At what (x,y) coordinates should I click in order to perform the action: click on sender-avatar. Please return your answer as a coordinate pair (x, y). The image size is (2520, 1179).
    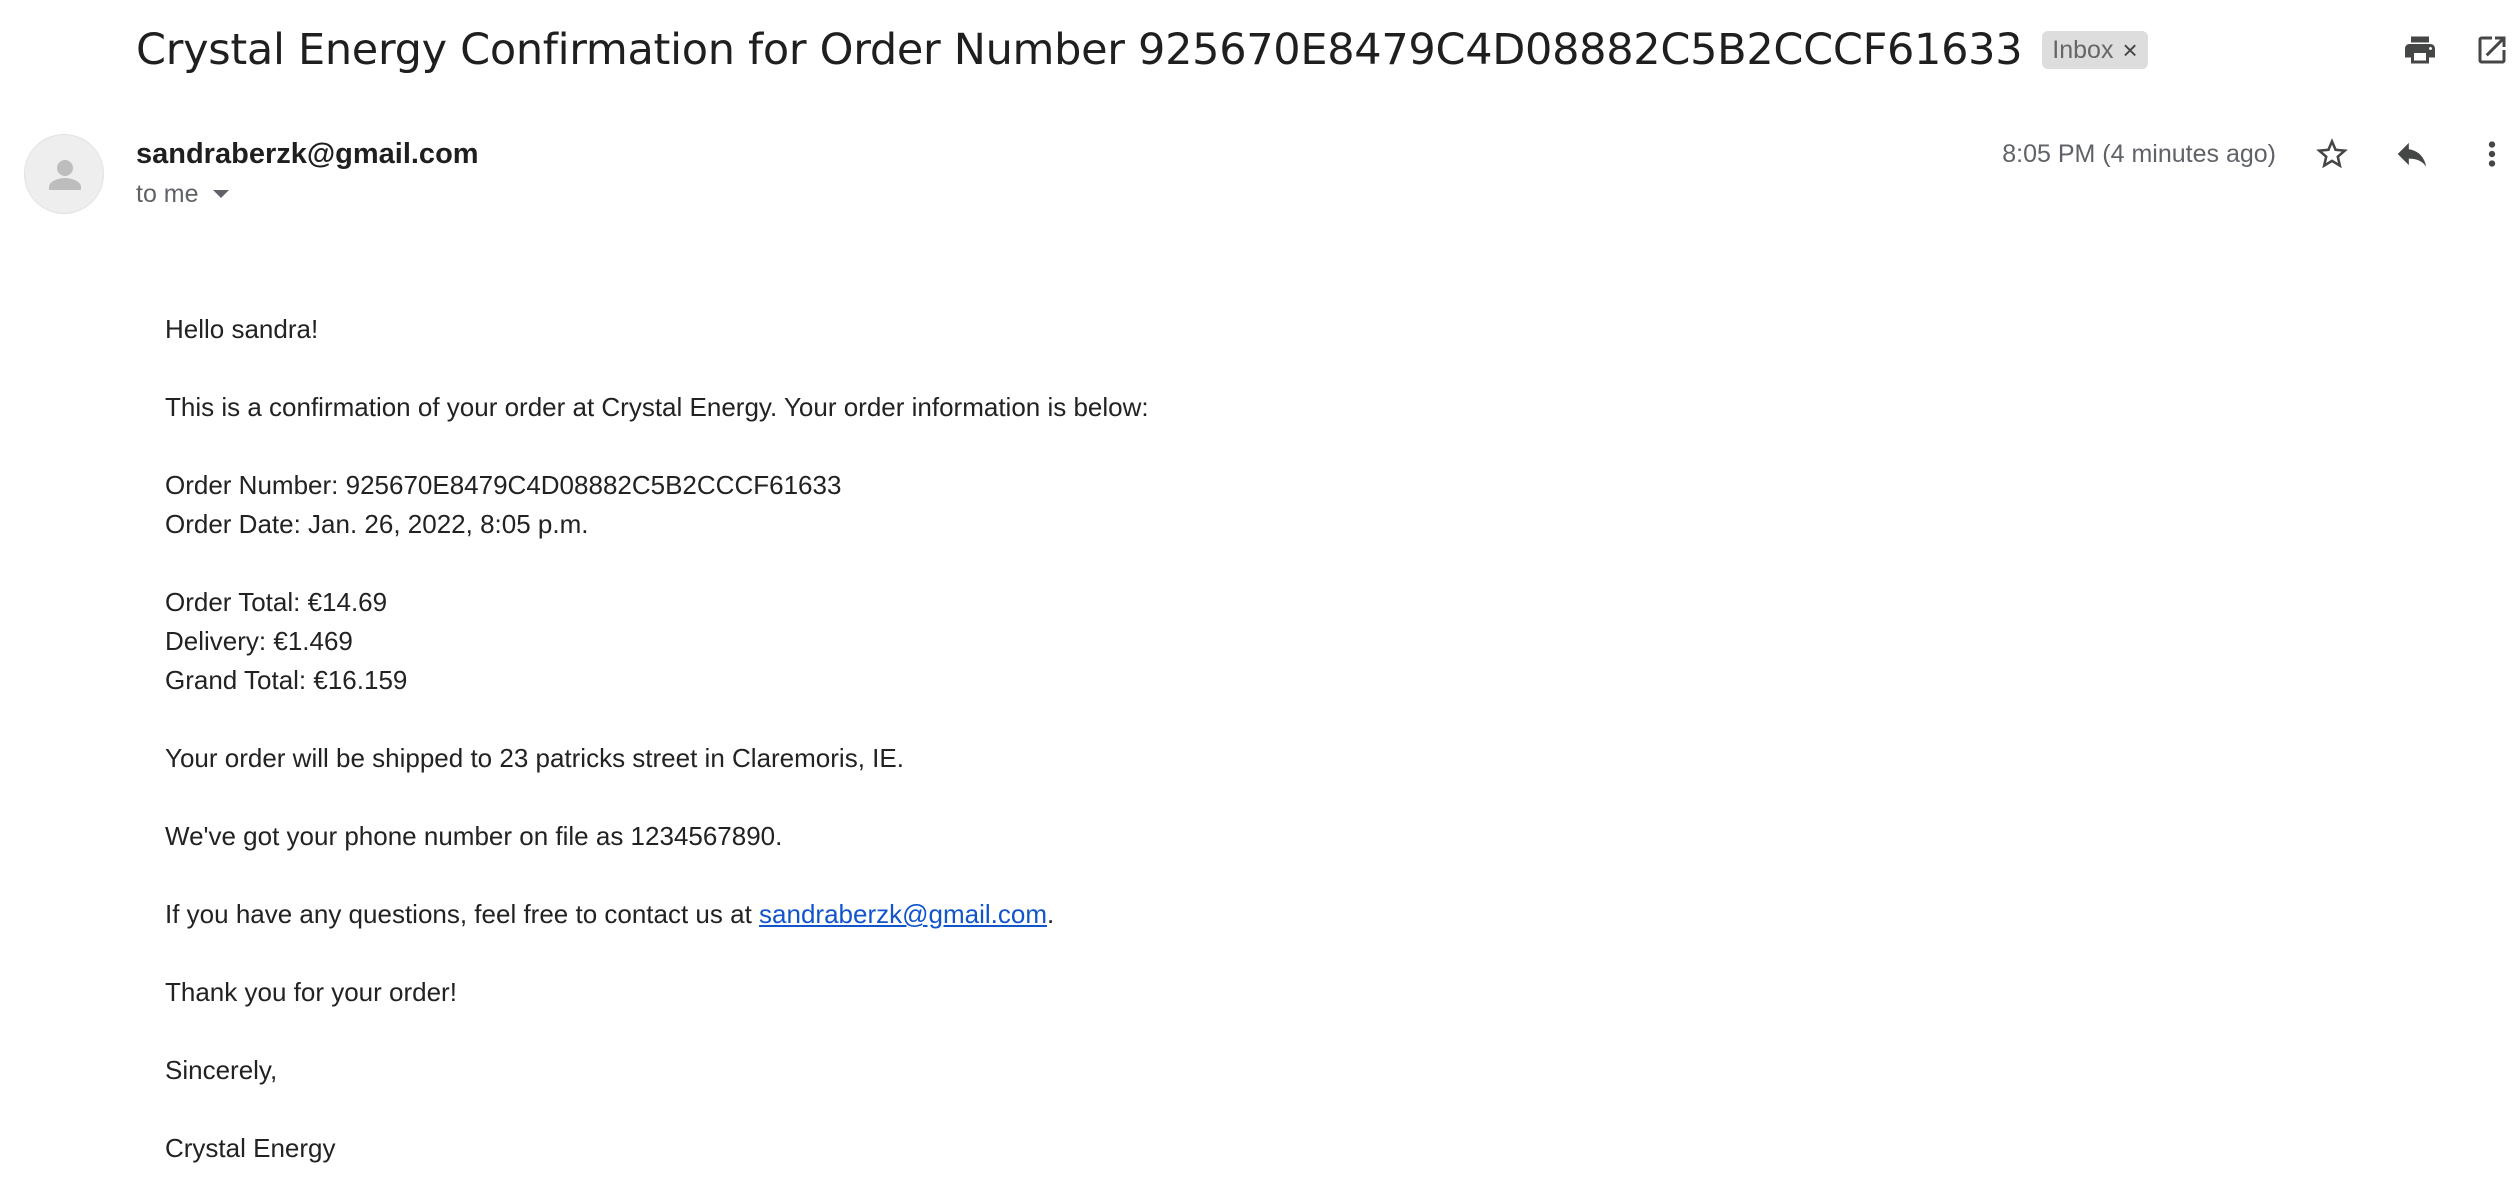
    Looking at the image, I should click on (64, 174).